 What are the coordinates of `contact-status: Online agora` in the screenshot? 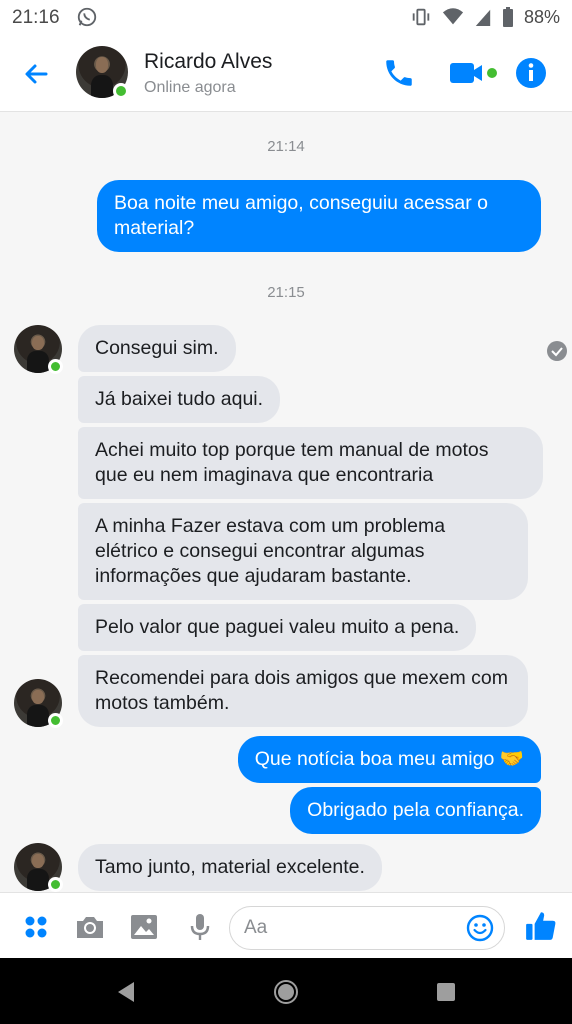 It's located at (190, 87).